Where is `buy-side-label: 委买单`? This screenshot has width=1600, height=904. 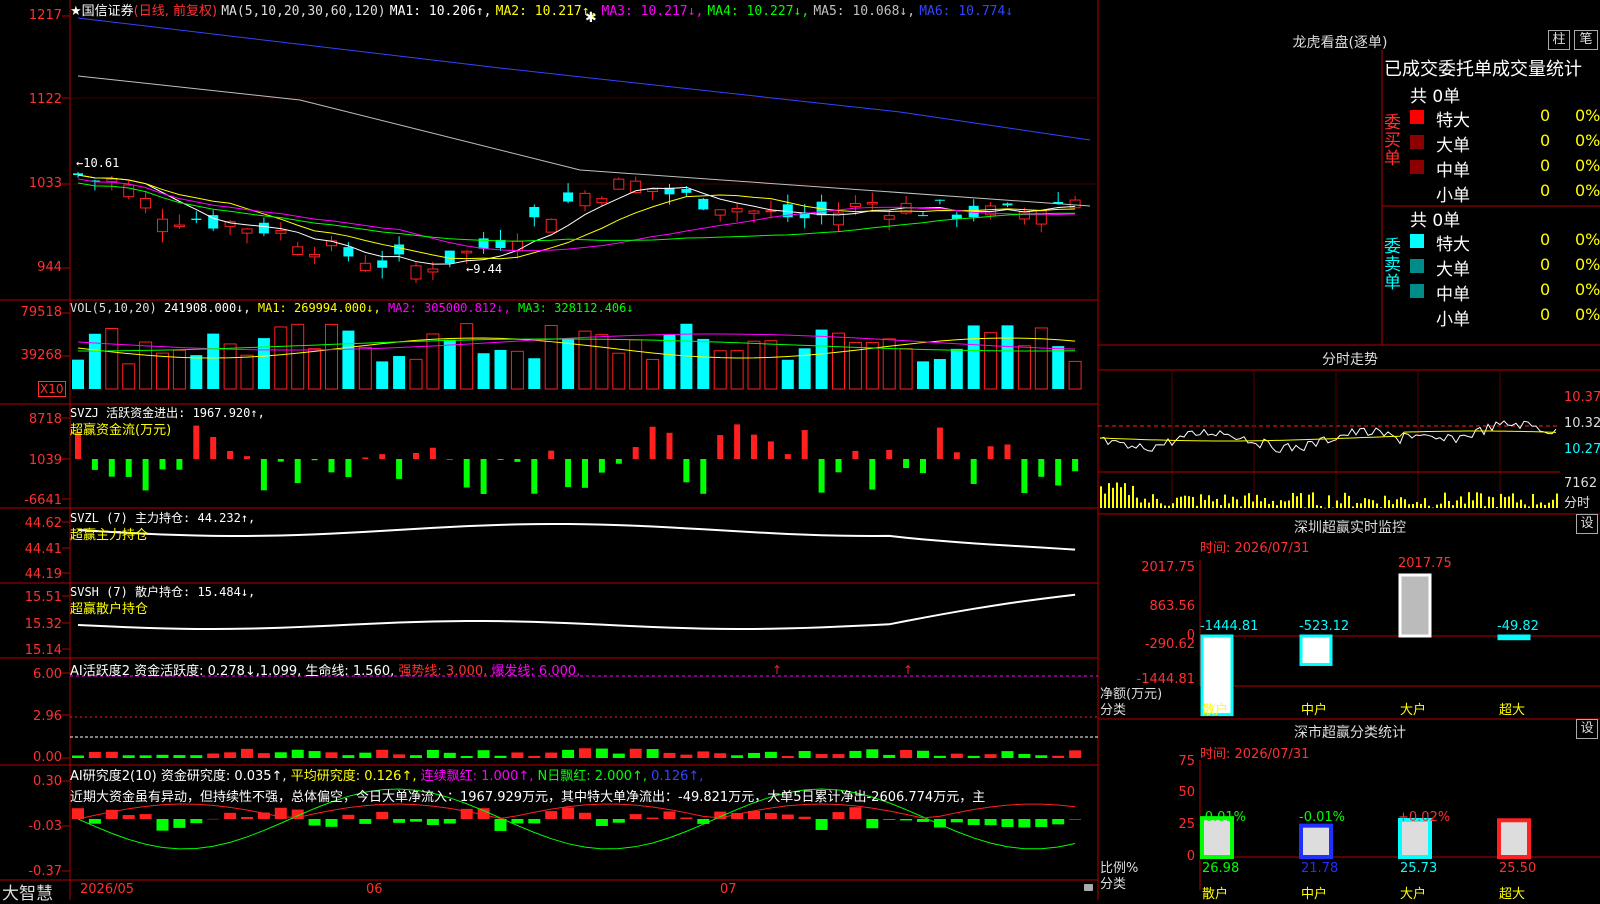 buy-side-label: 委买单 is located at coordinates (1392, 141).